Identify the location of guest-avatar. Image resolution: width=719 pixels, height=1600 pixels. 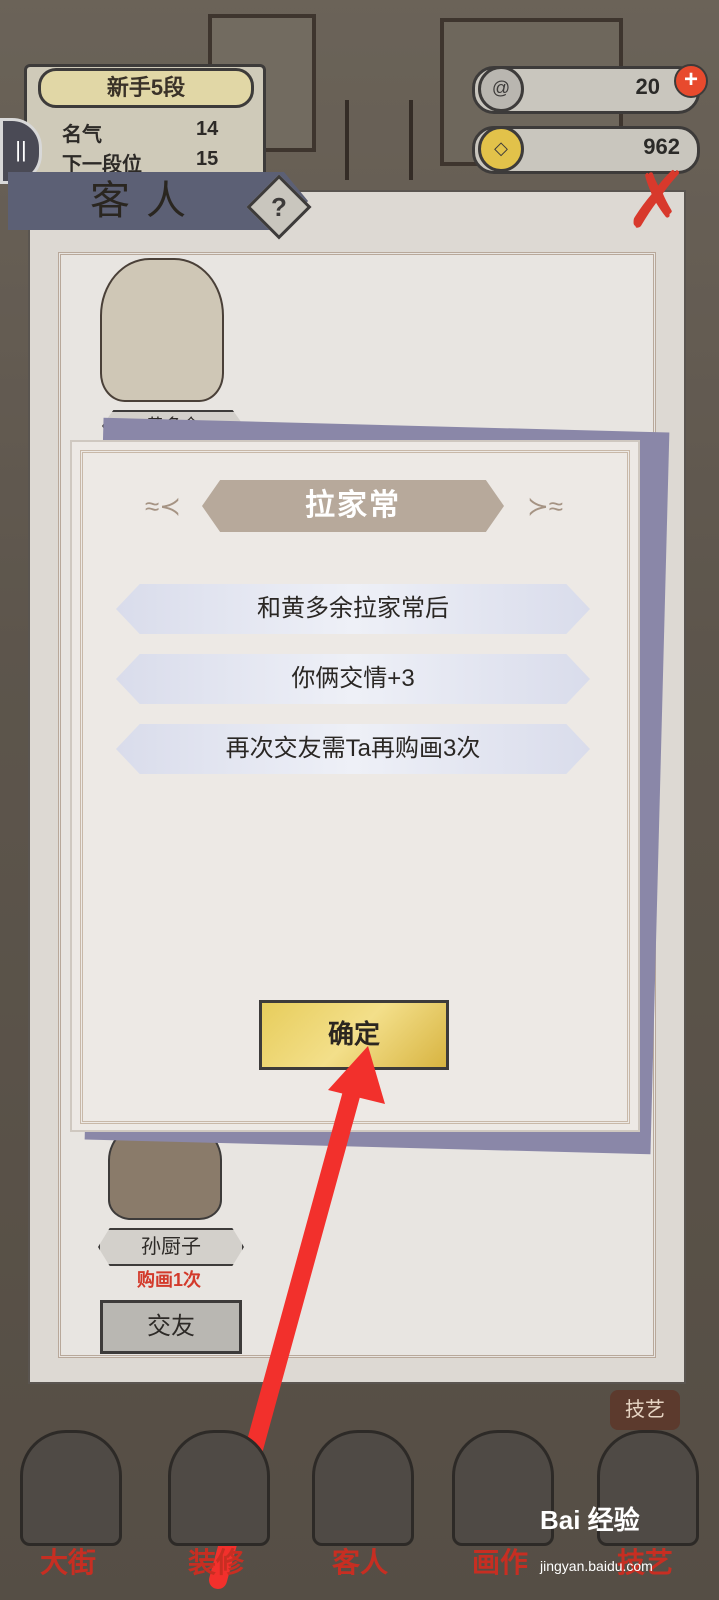
(162, 330).